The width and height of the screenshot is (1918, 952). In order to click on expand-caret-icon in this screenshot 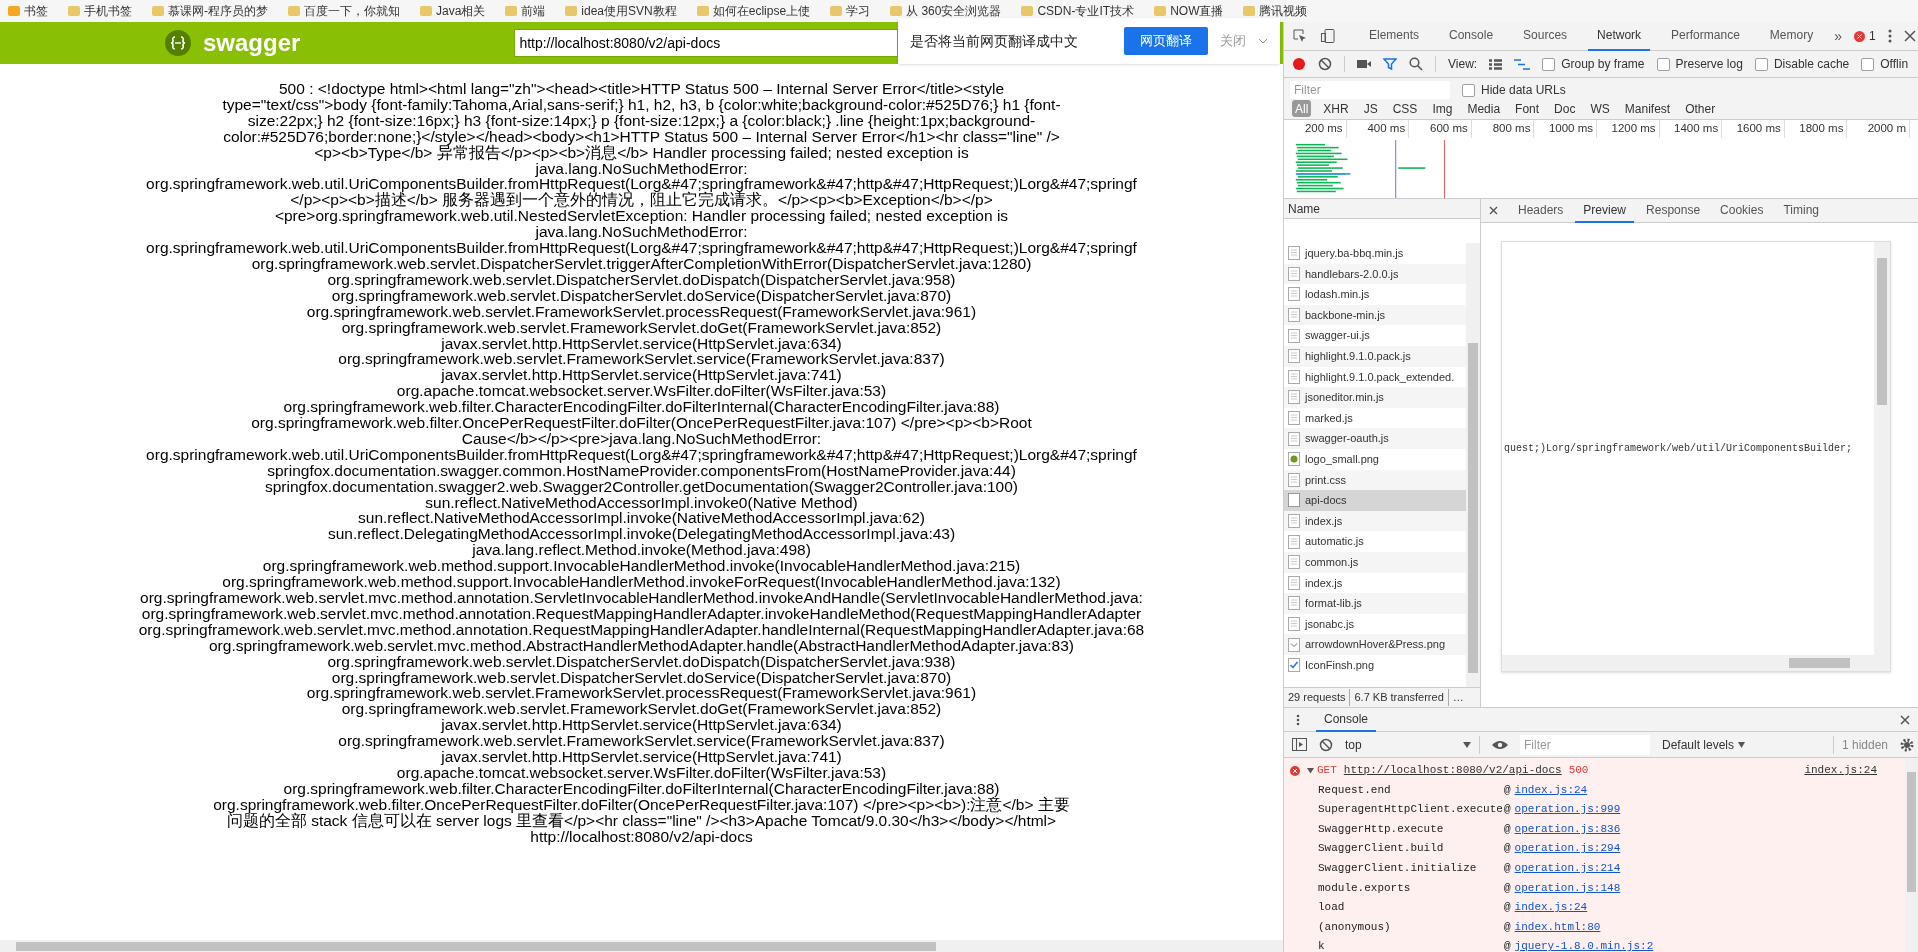, I will do `click(1310, 770)`.